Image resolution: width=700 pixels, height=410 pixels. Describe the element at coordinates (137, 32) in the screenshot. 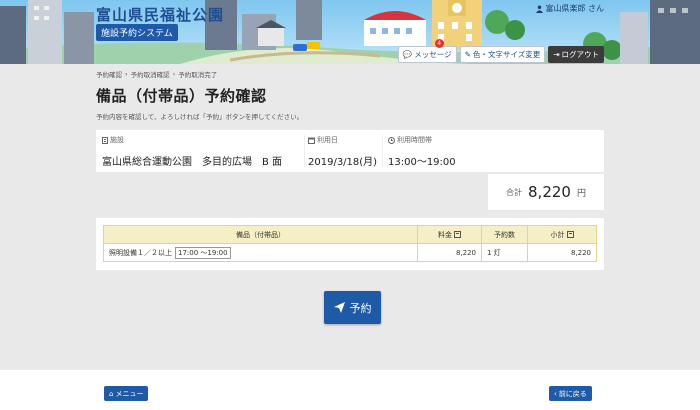

I see `system-subtitle: 施設予約システム` at that location.